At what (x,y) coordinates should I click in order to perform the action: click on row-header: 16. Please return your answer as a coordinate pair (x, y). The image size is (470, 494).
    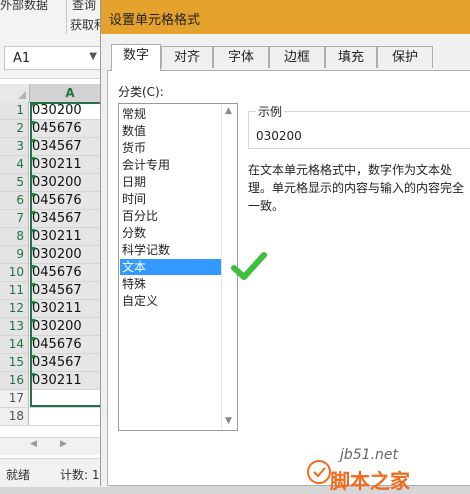
    Looking at the image, I should click on (14, 380).